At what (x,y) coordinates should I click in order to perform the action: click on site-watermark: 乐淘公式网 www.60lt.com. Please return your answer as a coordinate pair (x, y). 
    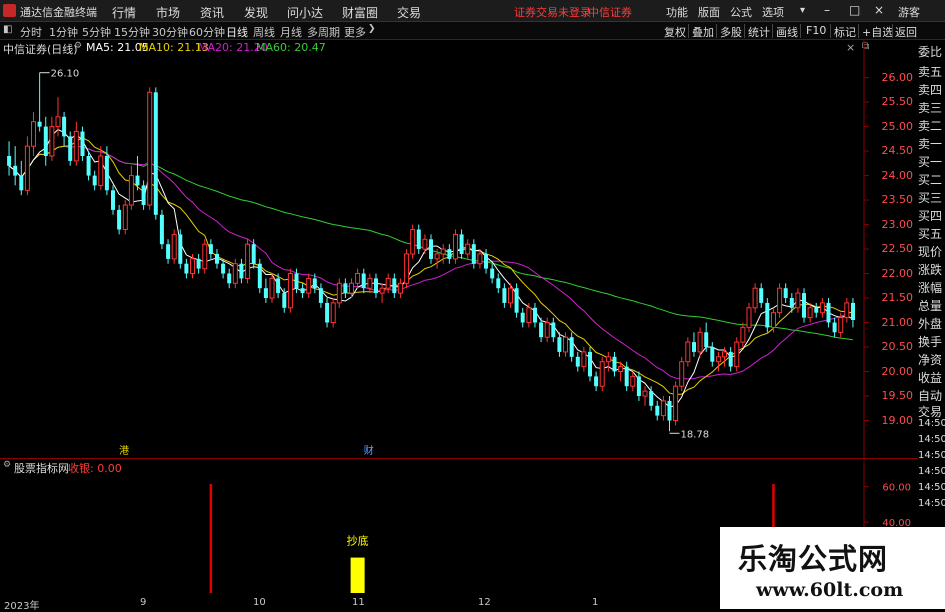
    Looking at the image, I should click on (832, 568).